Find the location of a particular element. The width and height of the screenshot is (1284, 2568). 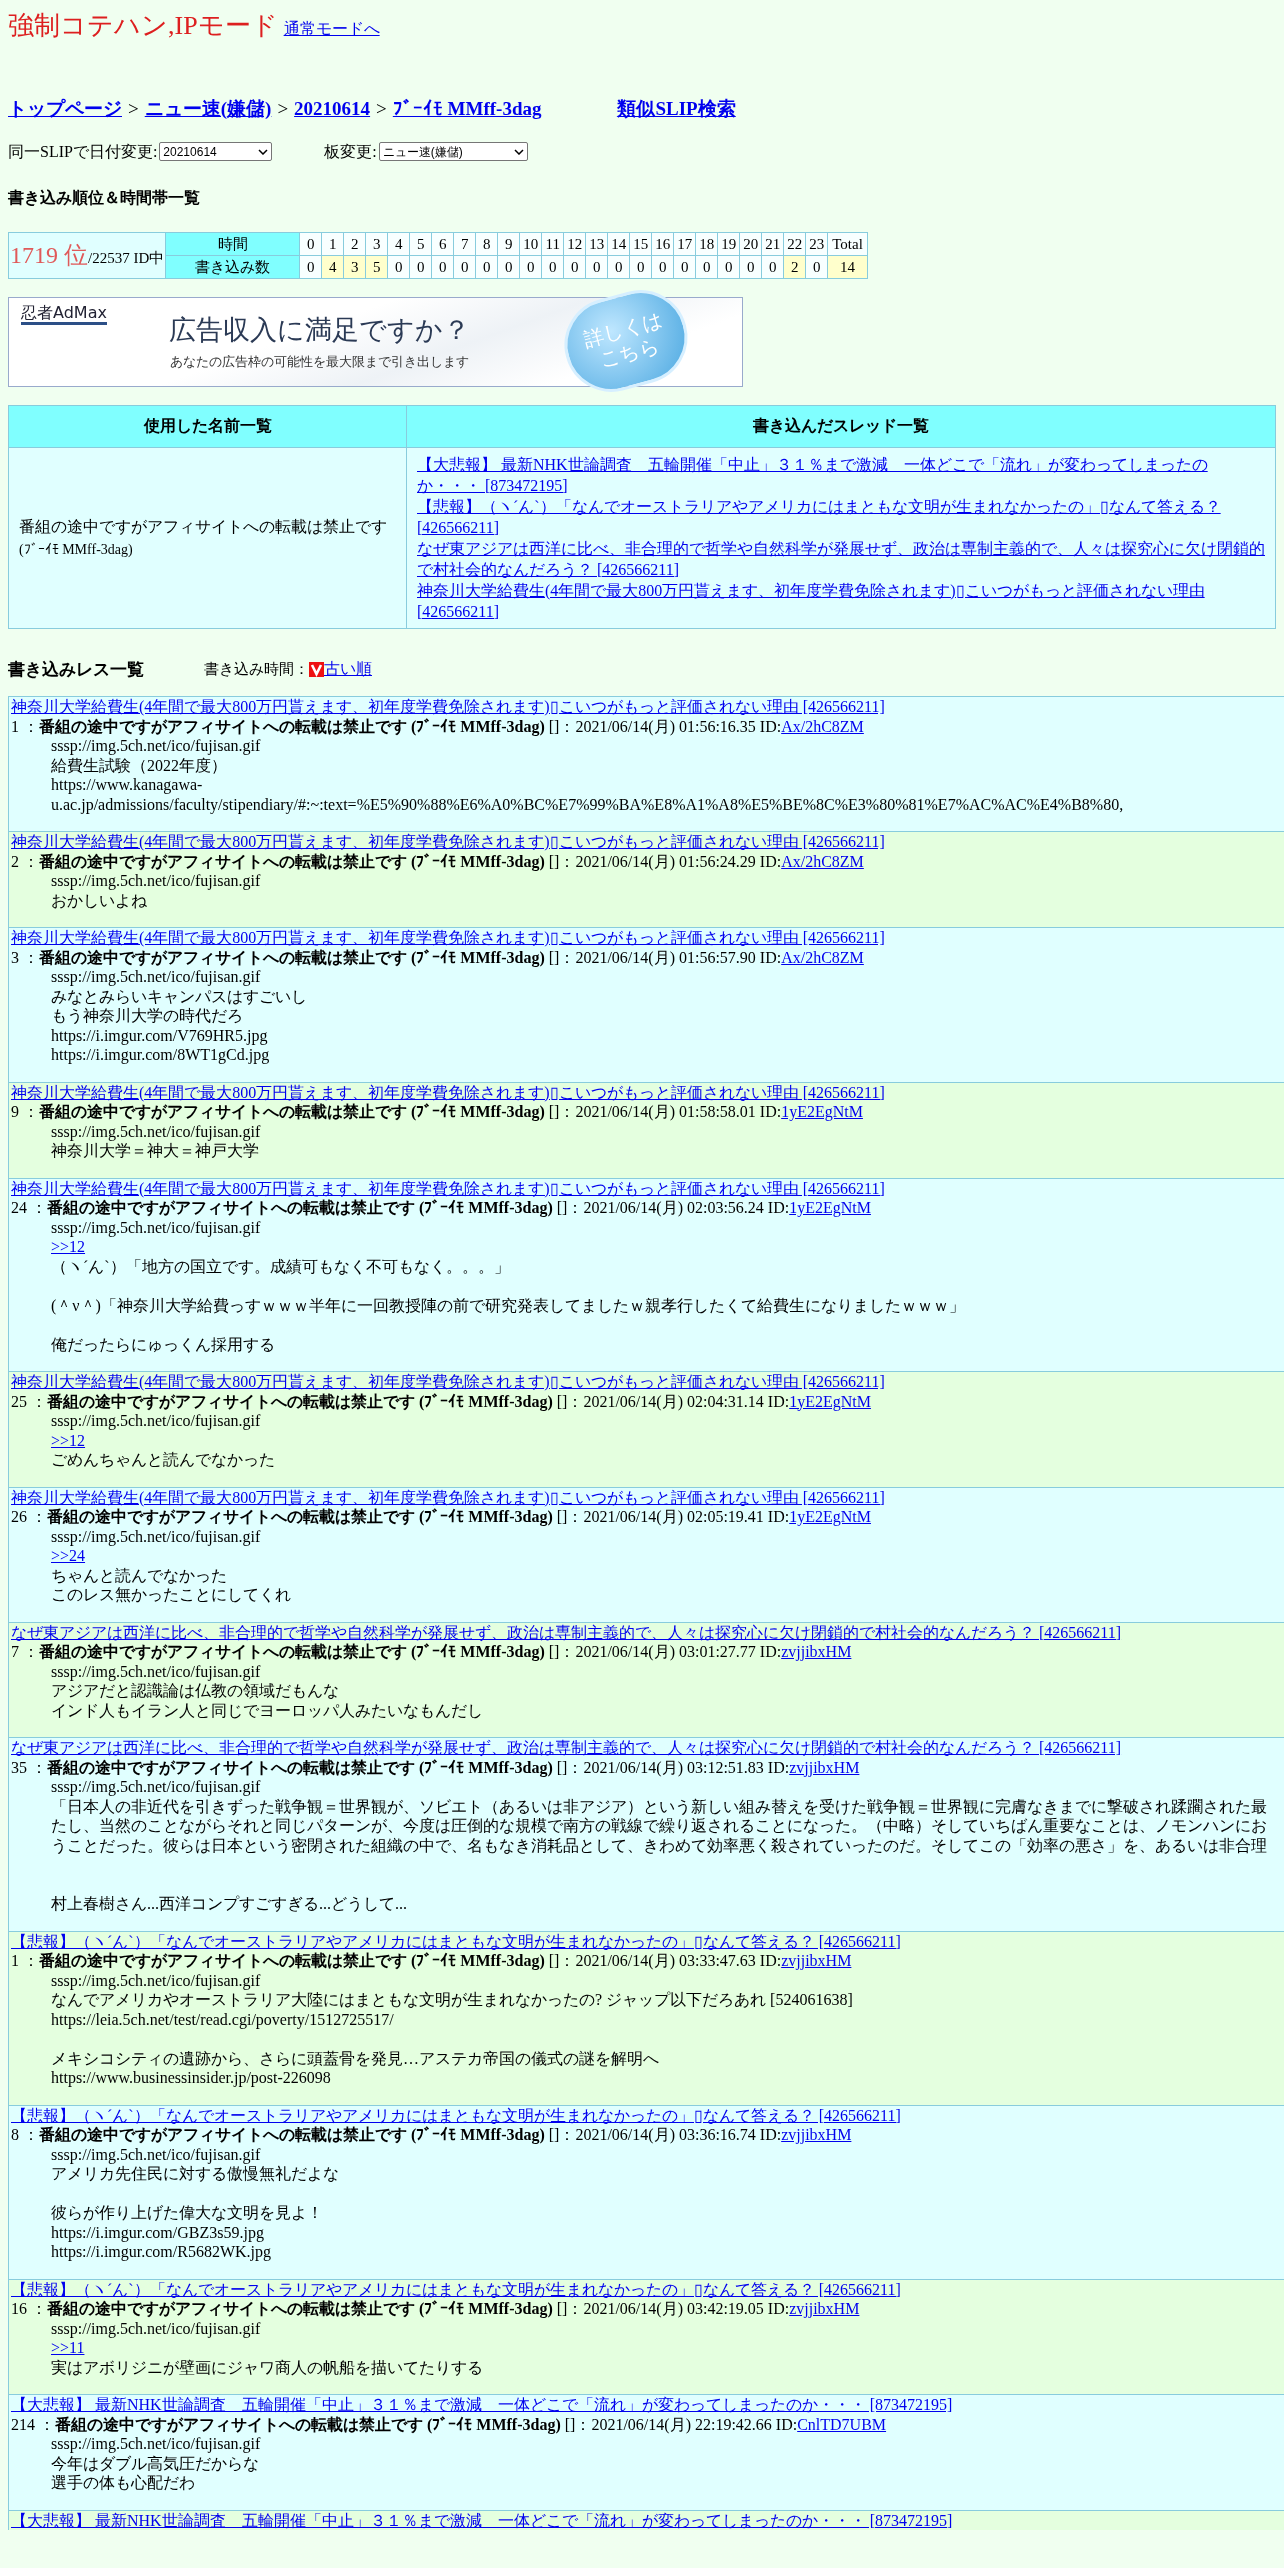

rank-value: 1719 位 is located at coordinates (49, 255).